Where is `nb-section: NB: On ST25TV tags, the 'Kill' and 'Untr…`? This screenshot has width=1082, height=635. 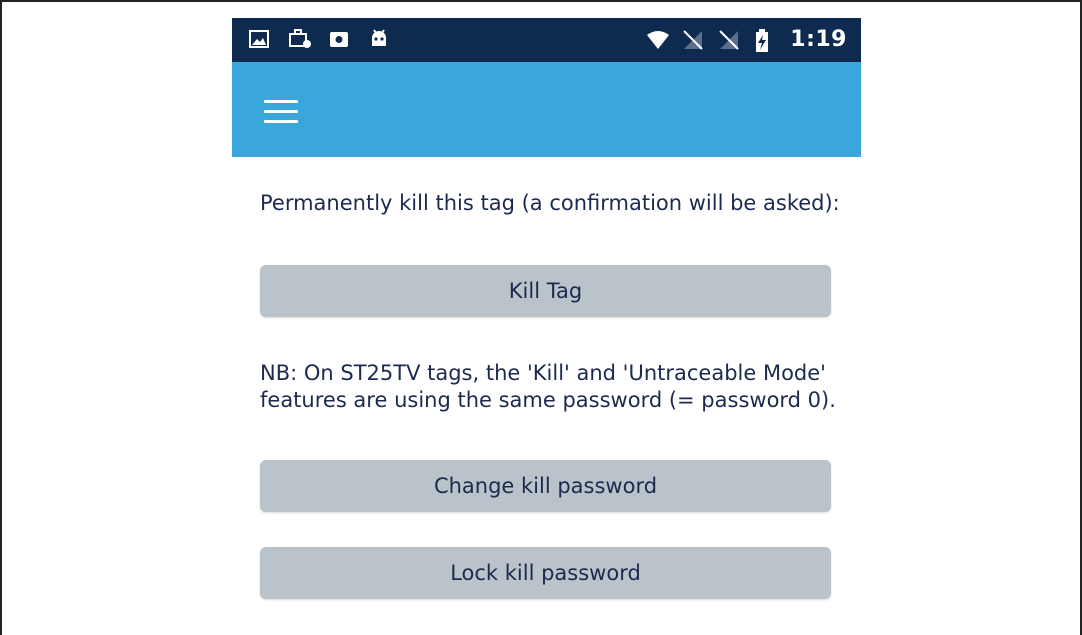 nb-section: NB: On ST25TV tags, the 'Kill' and 'Untr… is located at coordinates (550, 387).